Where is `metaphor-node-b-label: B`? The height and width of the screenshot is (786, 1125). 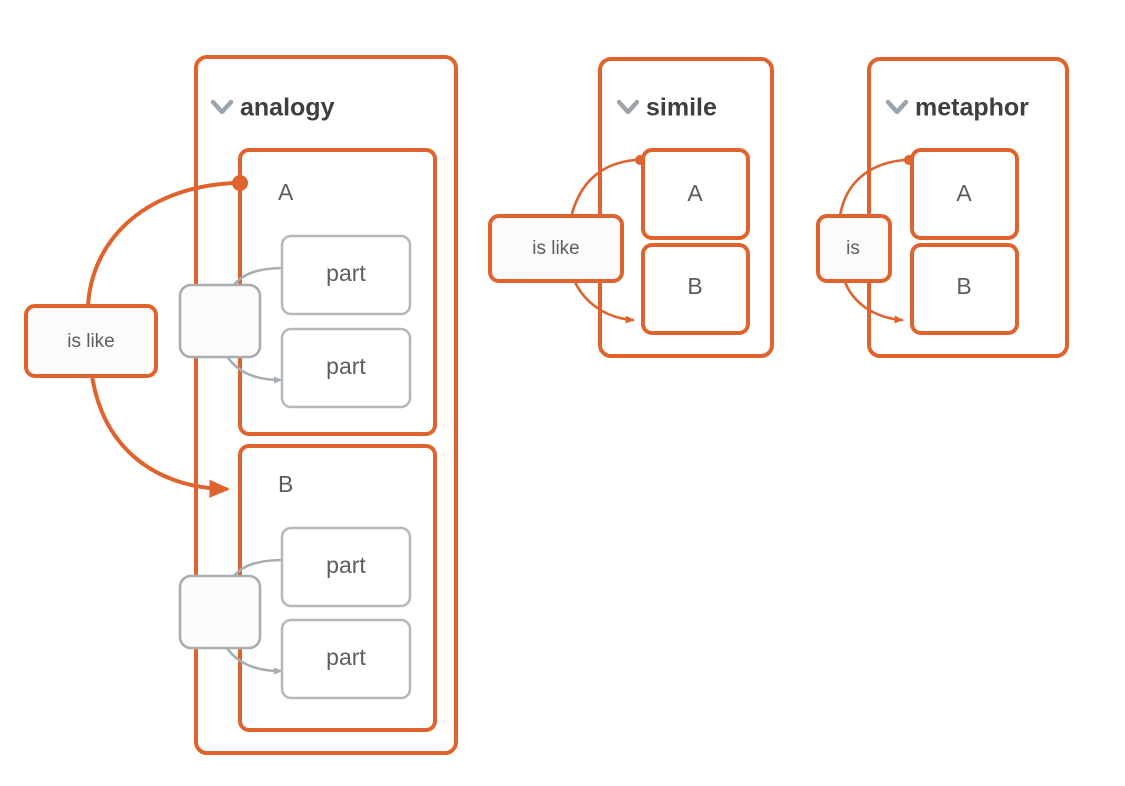
metaphor-node-b-label: B is located at coordinates (963, 286).